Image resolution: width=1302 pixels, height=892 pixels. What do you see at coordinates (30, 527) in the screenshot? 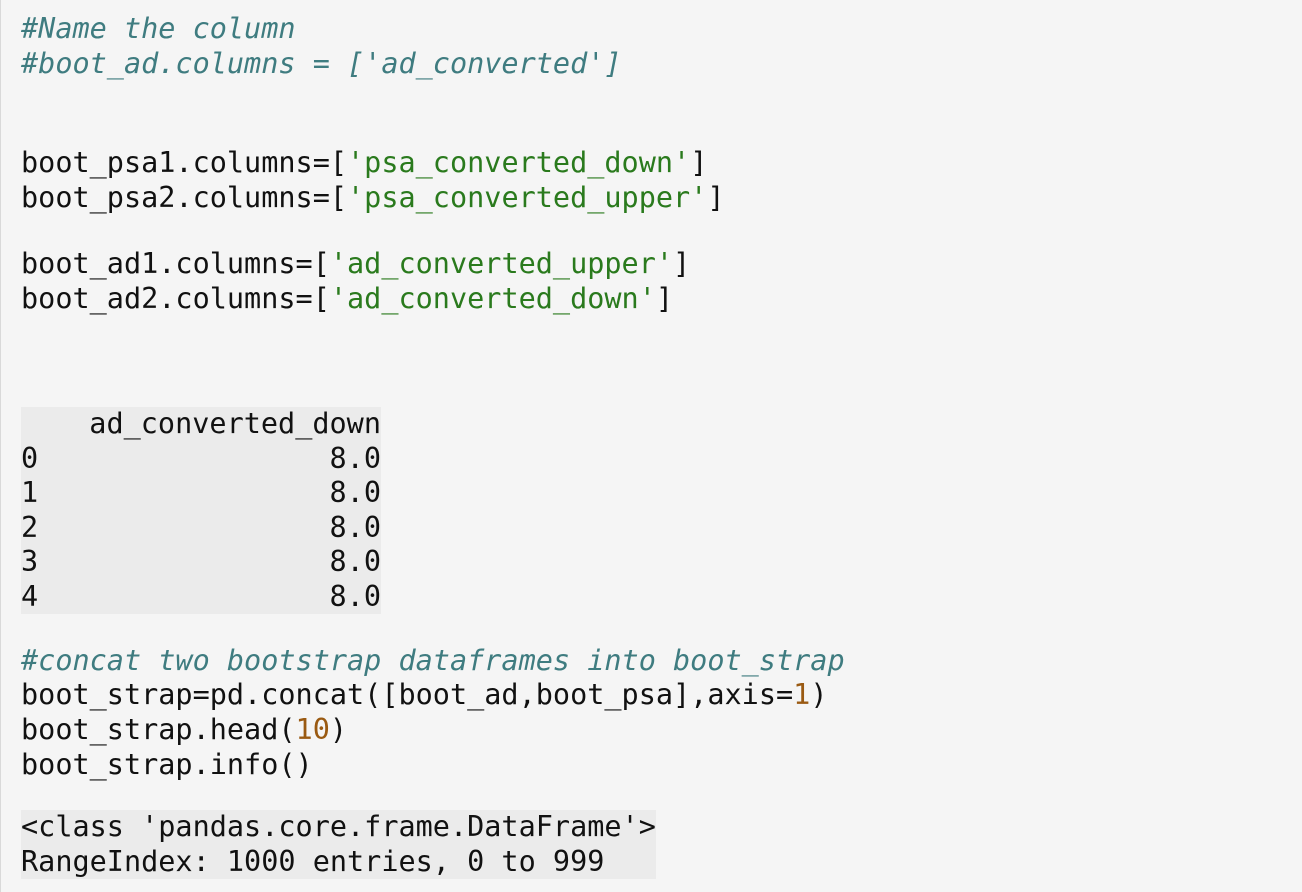
I see `row-index: 2` at bounding box center [30, 527].